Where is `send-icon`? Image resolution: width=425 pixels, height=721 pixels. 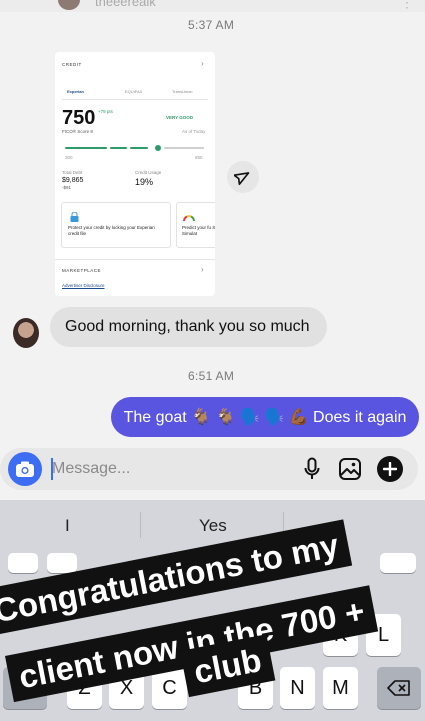 send-icon is located at coordinates (242, 179).